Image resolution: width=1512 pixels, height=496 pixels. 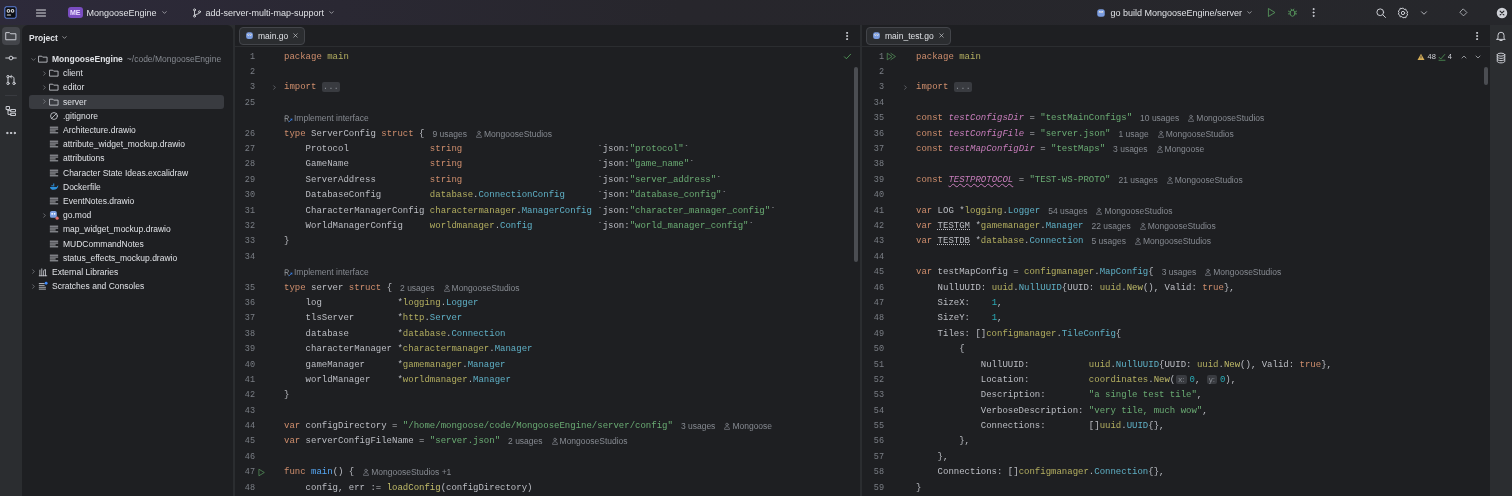 I want to click on usages-hint: 5 usages, so click(x=1108, y=241).